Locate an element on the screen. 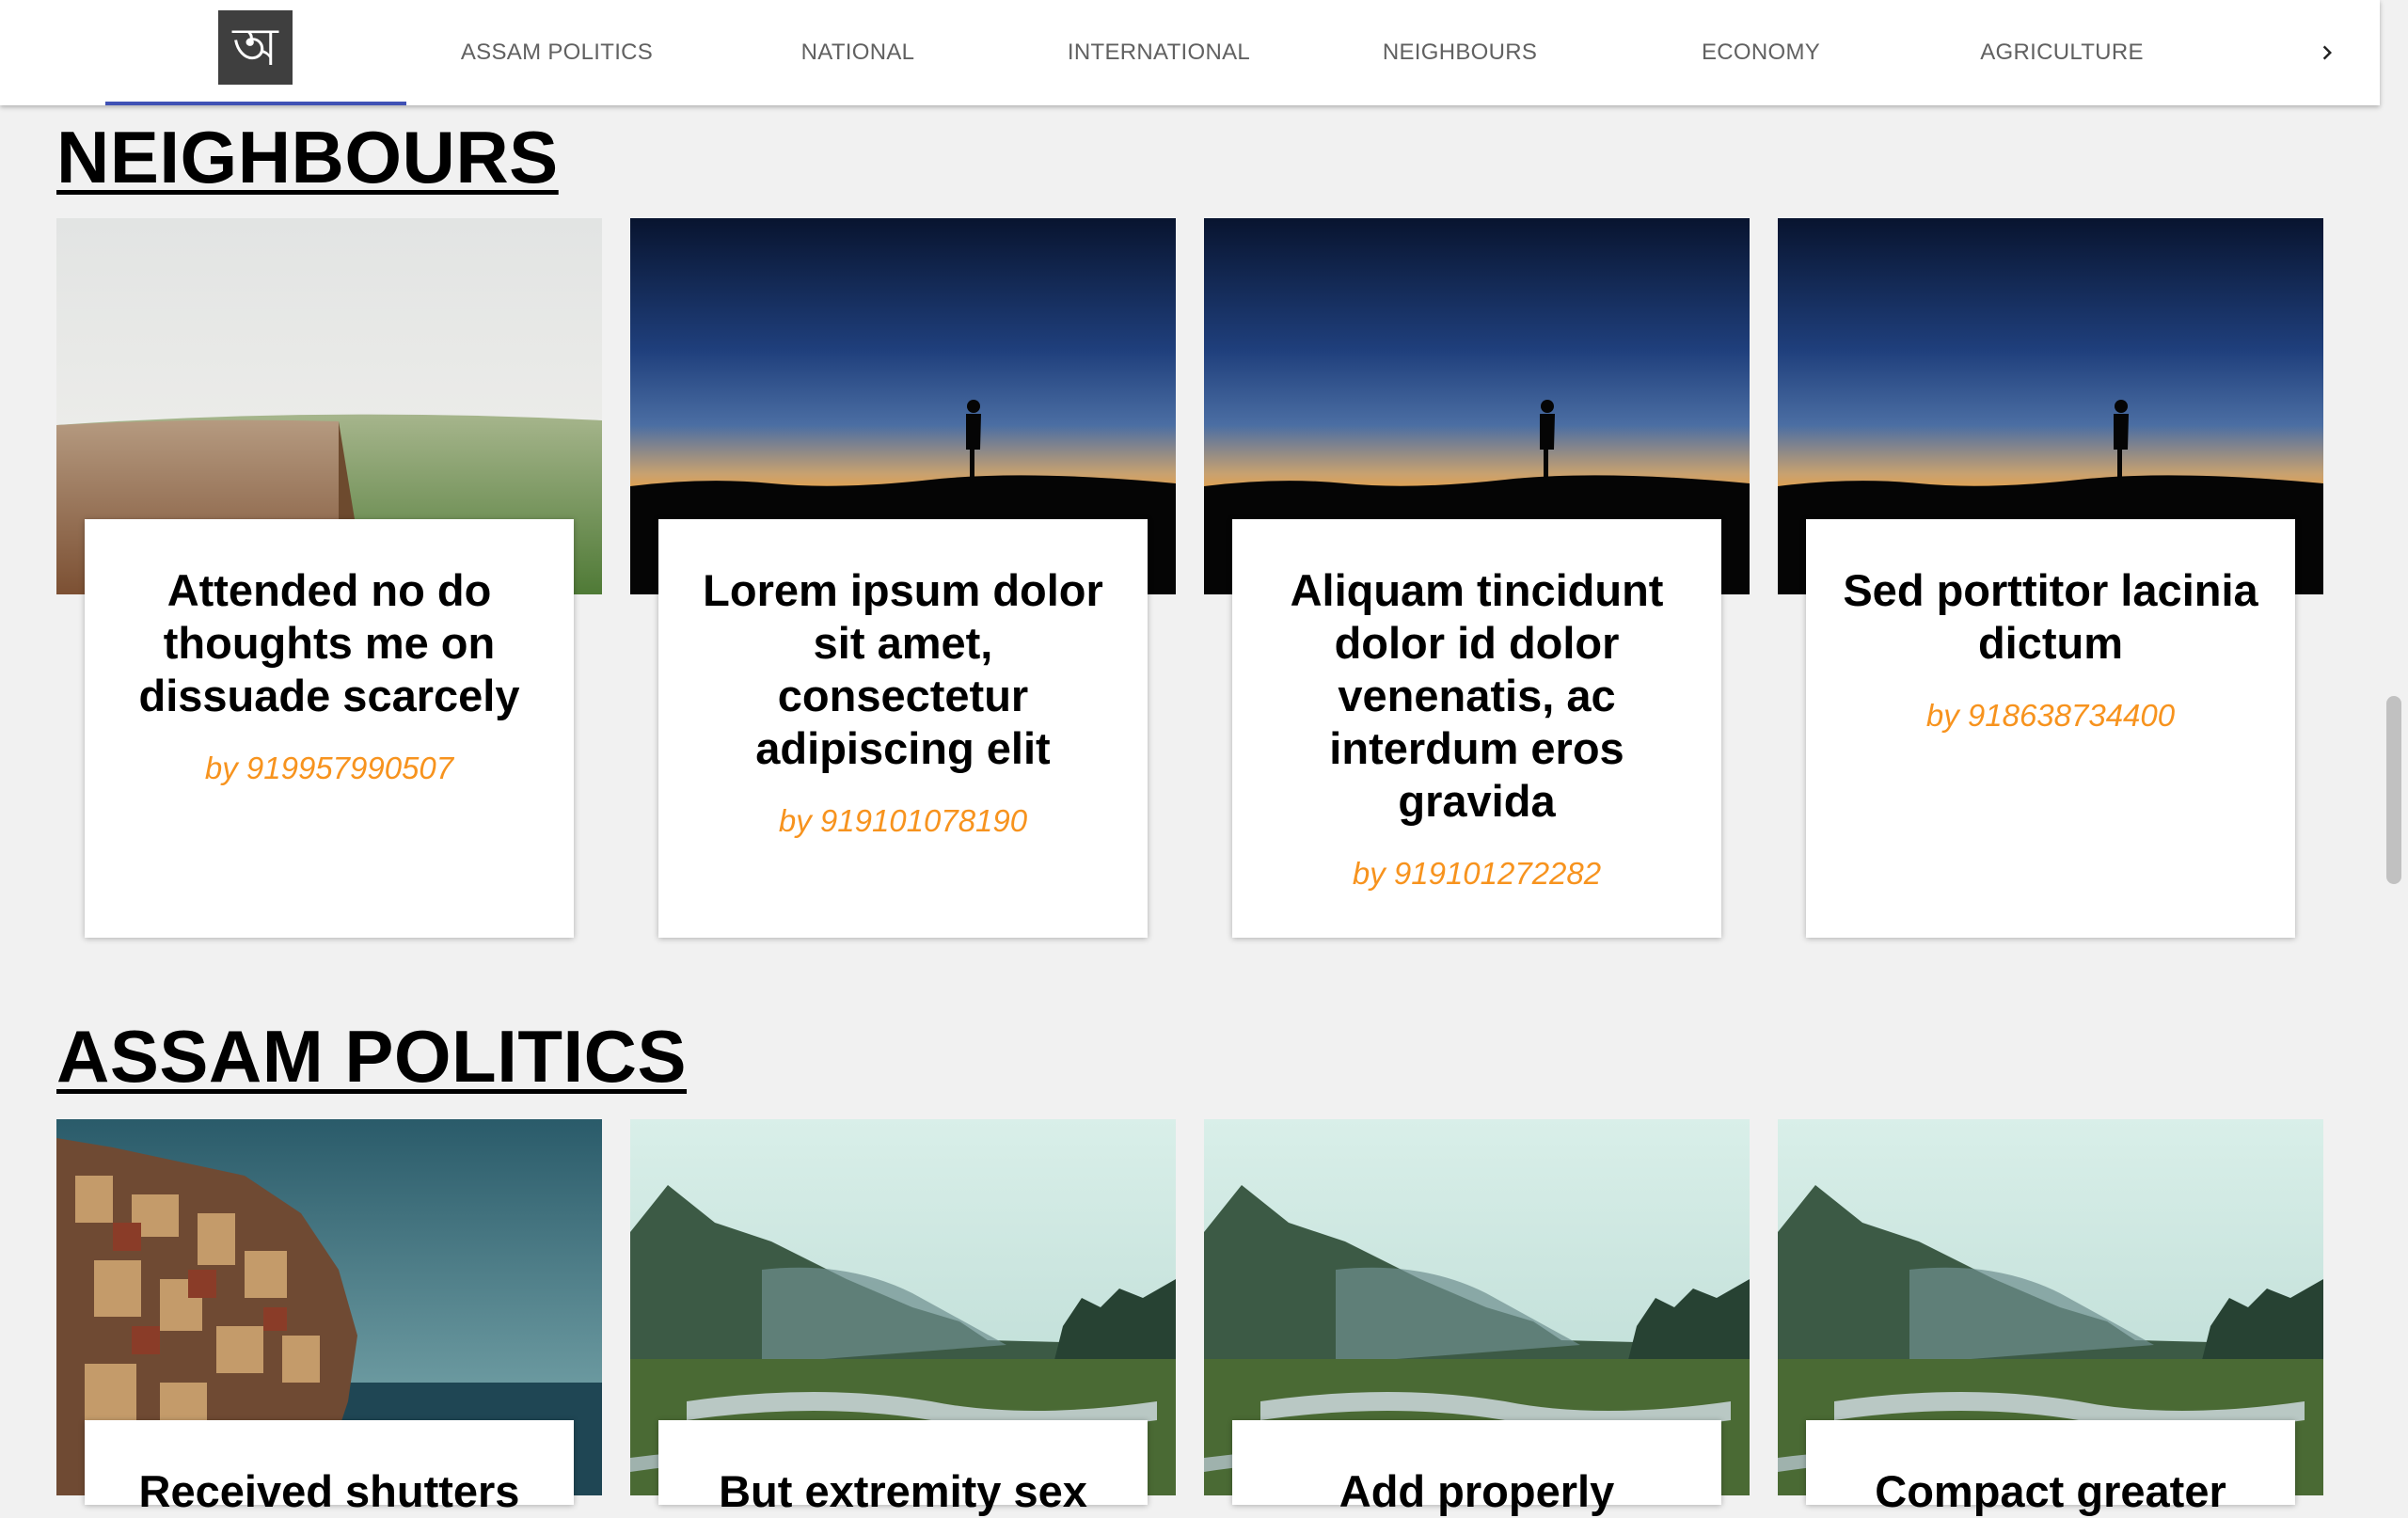 The width and height of the screenshot is (2408, 1518). article-card: Compact greater is located at coordinates (2050, 1468).